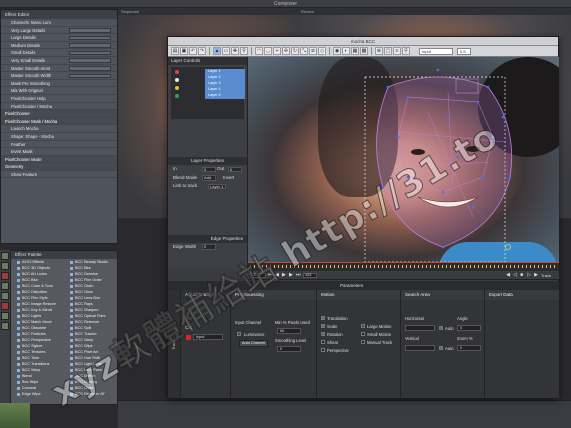 The height and width of the screenshot is (428, 571). Describe the element at coordinates (363, 342) in the screenshot. I see `manual-track-radio` at that location.